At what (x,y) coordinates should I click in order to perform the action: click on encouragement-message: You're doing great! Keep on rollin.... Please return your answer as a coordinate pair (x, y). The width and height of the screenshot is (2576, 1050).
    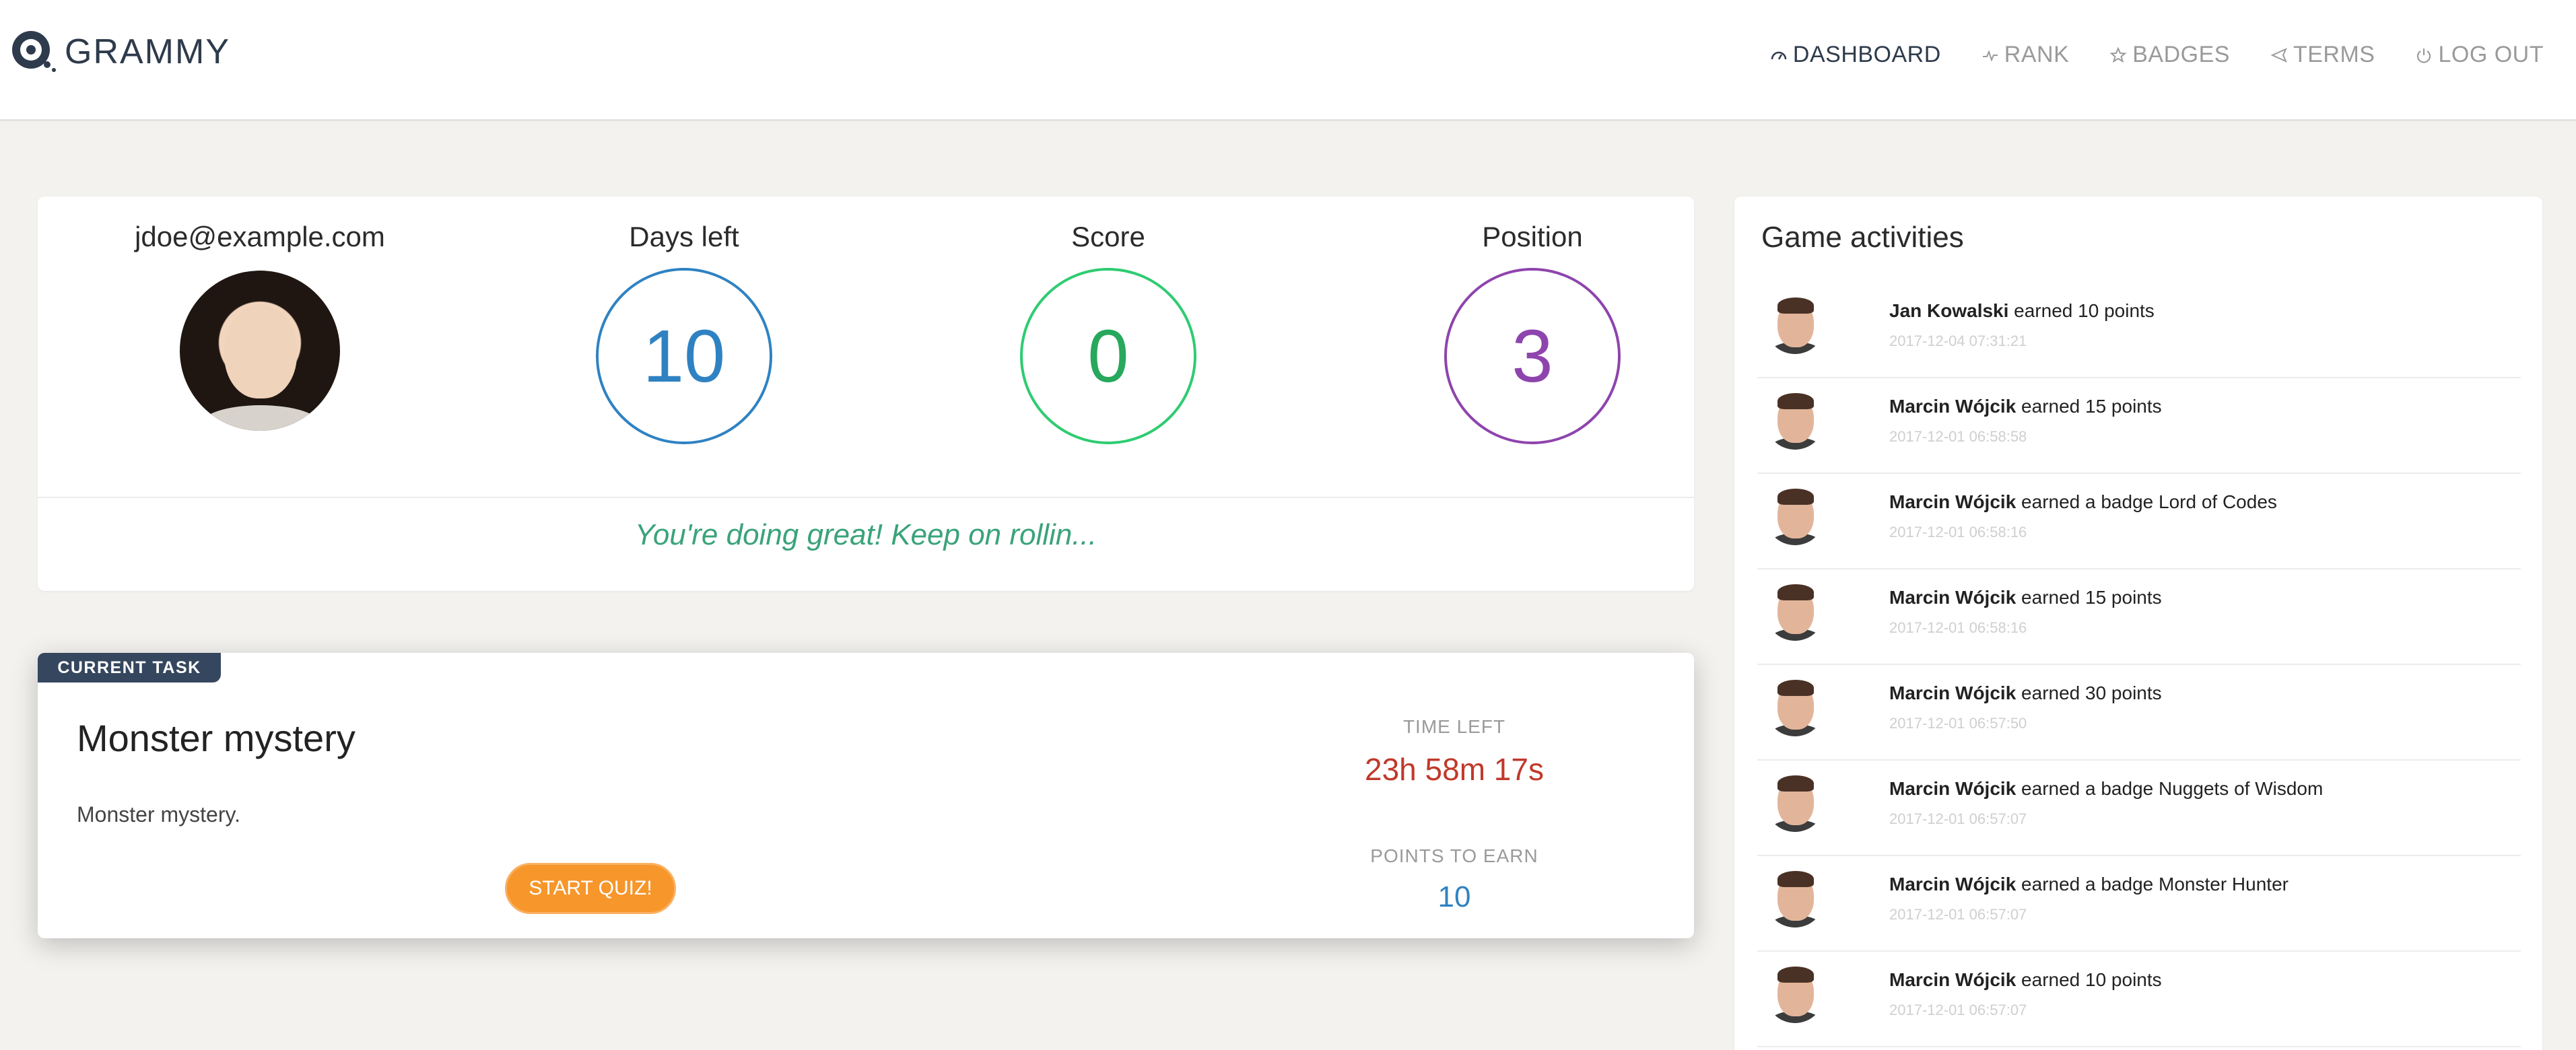
    Looking at the image, I should click on (866, 535).